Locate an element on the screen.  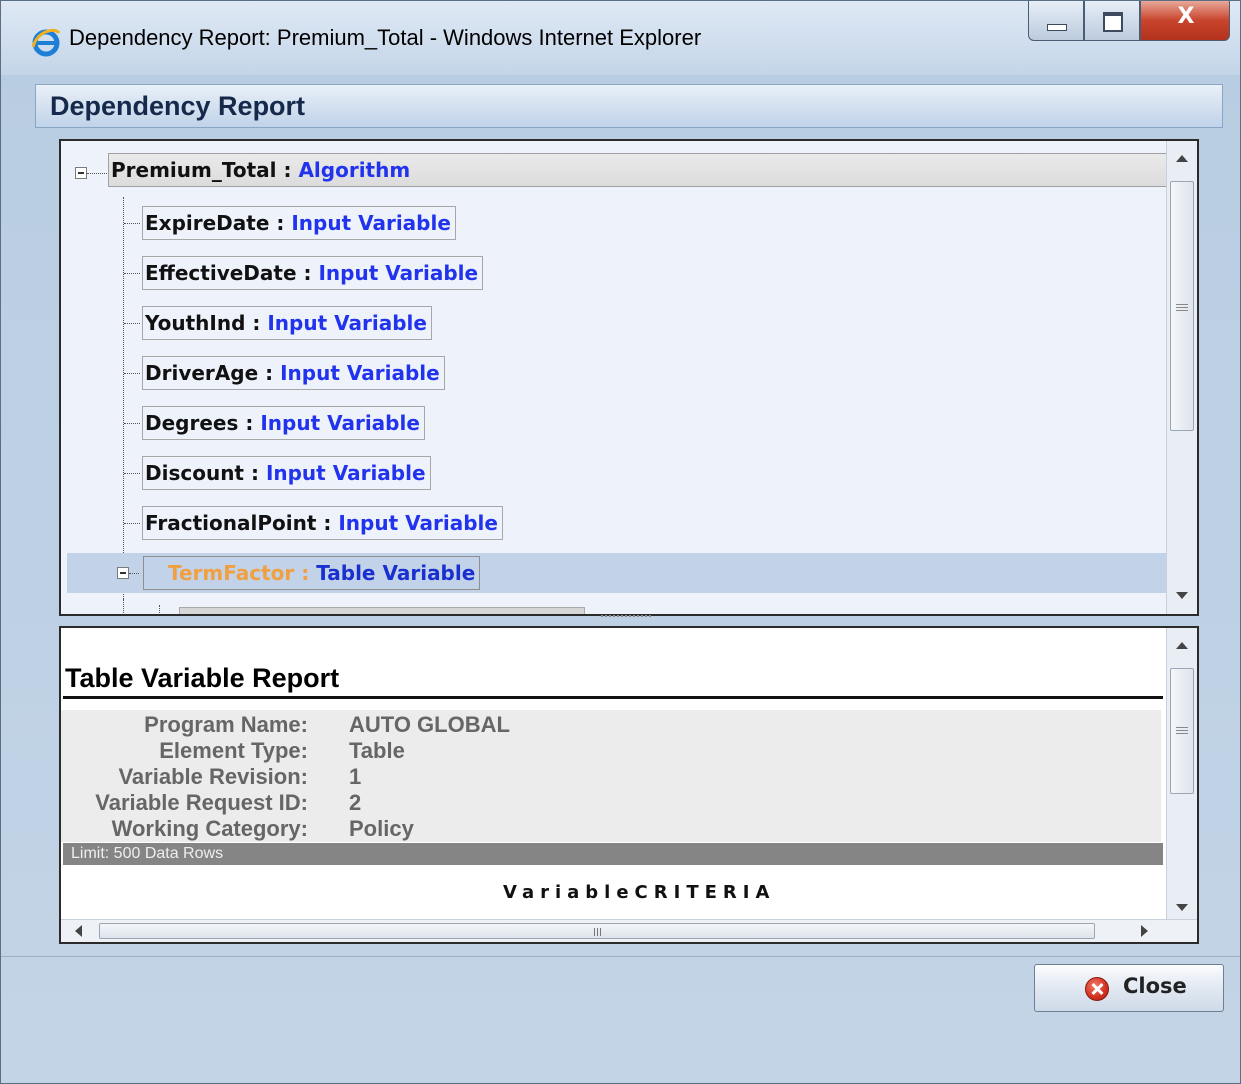
window-close-button: X is located at coordinates (1185, 21).